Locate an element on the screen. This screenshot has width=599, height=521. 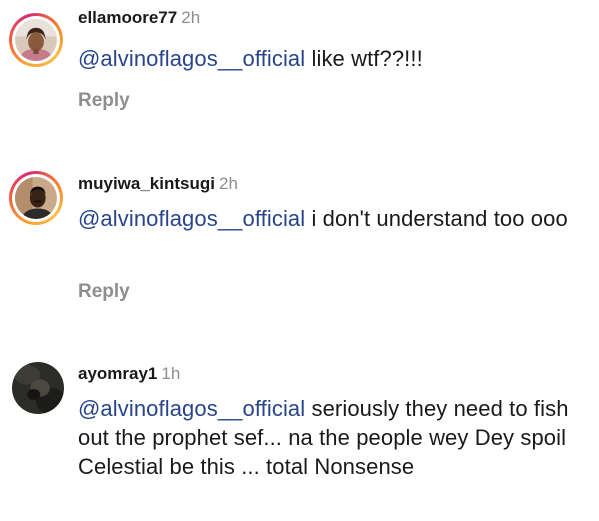
username: ellamoore77 is located at coordinates (127, 17).